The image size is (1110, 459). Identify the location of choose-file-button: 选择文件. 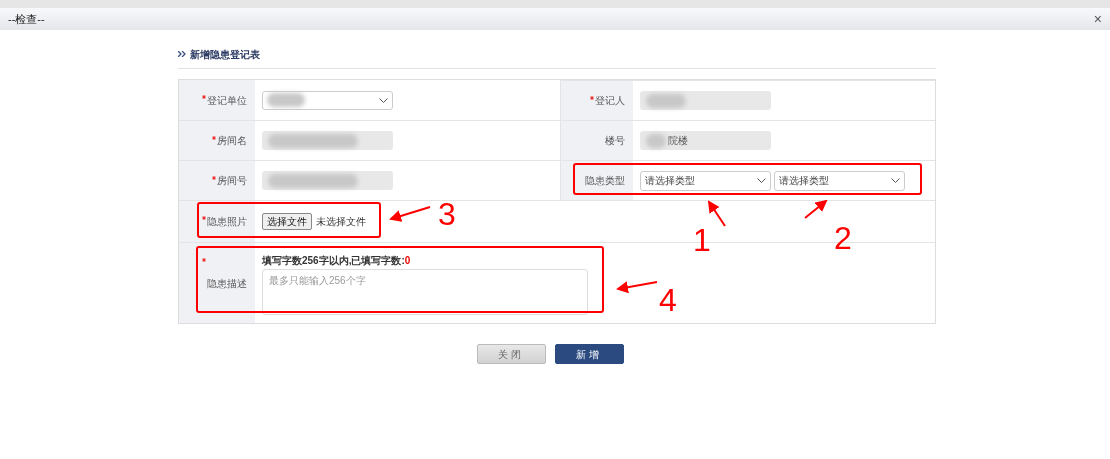
(287, 221).